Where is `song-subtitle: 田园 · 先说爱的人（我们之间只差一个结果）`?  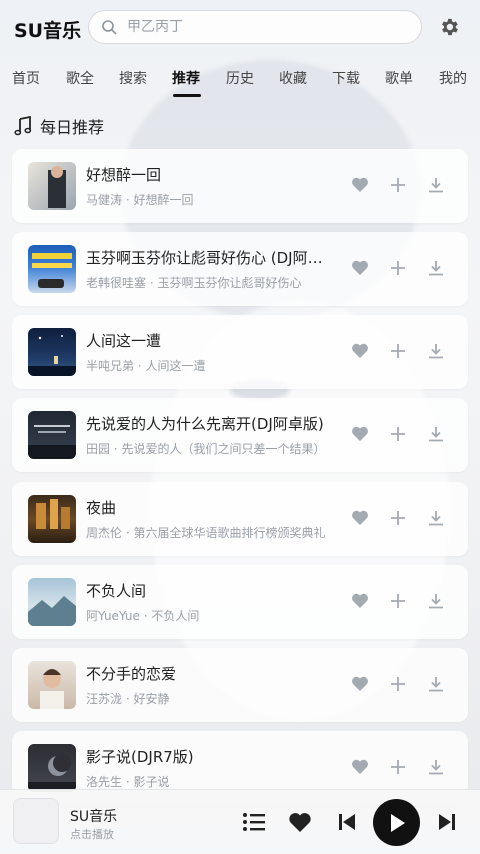
song-subtitle: 田园 · 先说爱的人（我们之间只差一个结果） is located at coordinates (206, 449).